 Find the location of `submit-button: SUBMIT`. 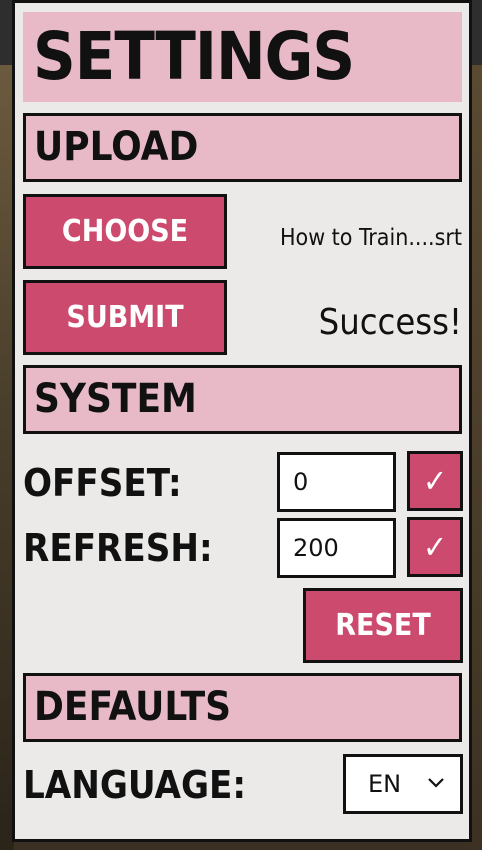

submit-button: SUBMIT is located at coordinates (125, 317).